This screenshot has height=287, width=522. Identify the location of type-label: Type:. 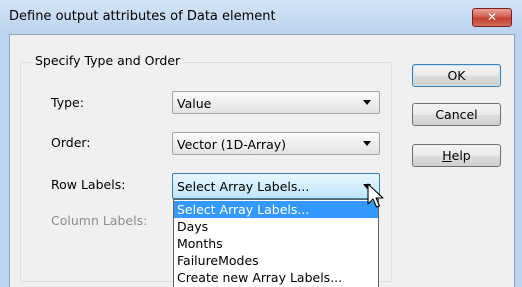
(67, 102).